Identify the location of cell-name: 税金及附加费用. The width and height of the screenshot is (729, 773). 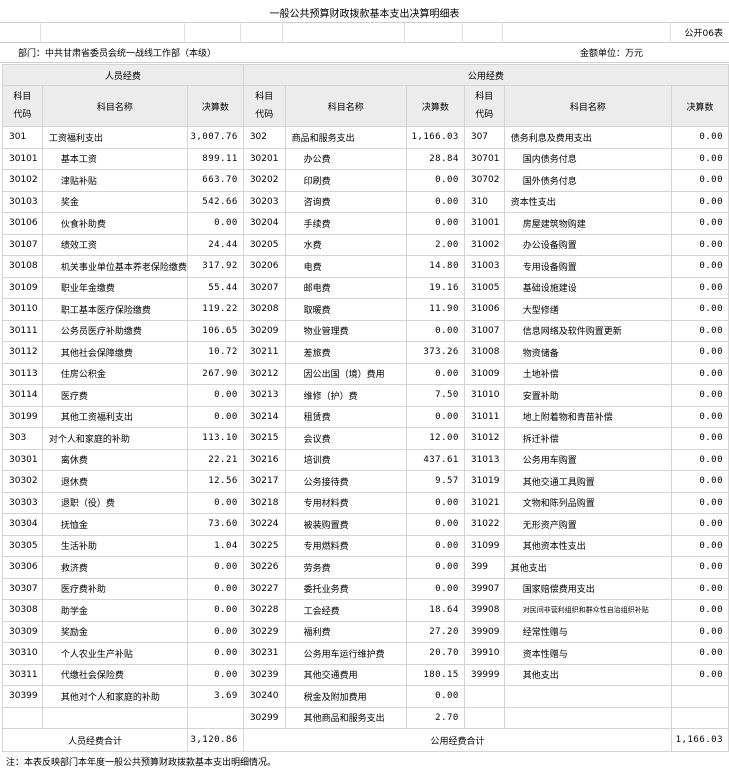
(346, 696).